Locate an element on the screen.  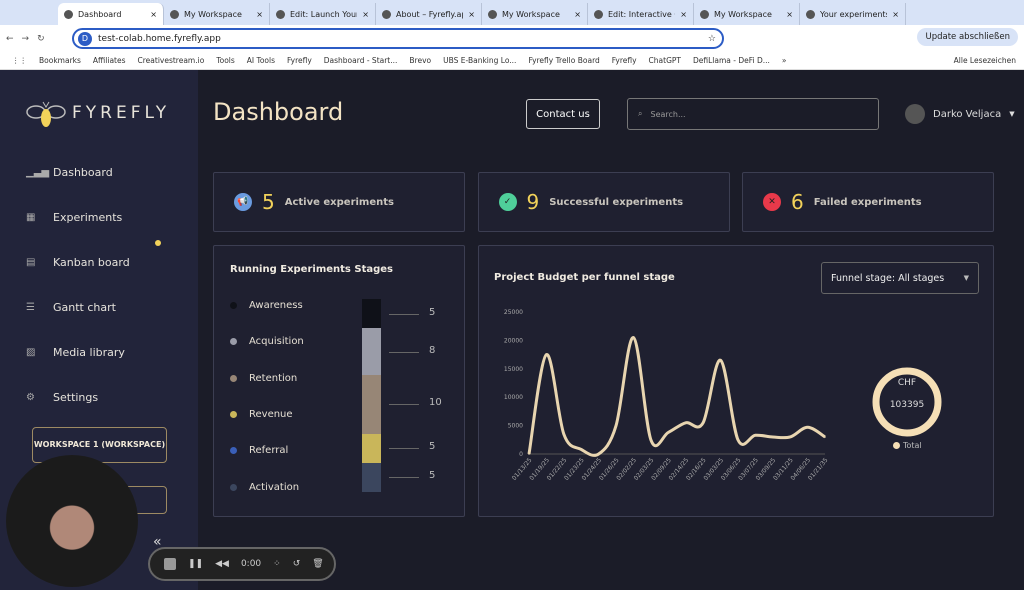
kanban-icon: ▤ is located at coordinates (31, 262).